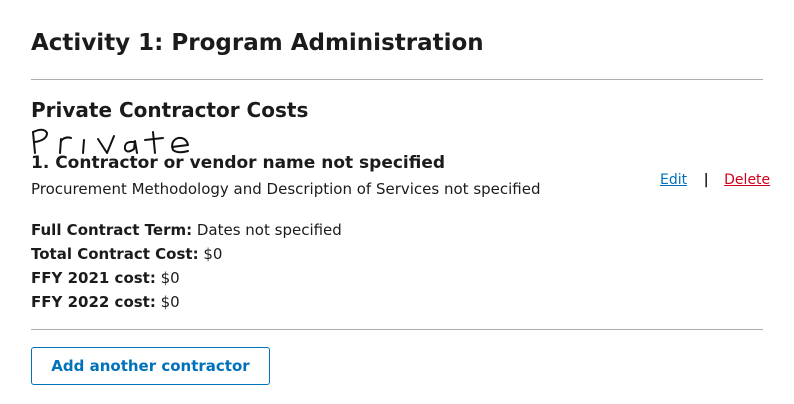  What do you see at coordinates (150, 366) in the screenshot?
I see `add-contractor-button: Add another contractor` at bounding box center [150, 366].